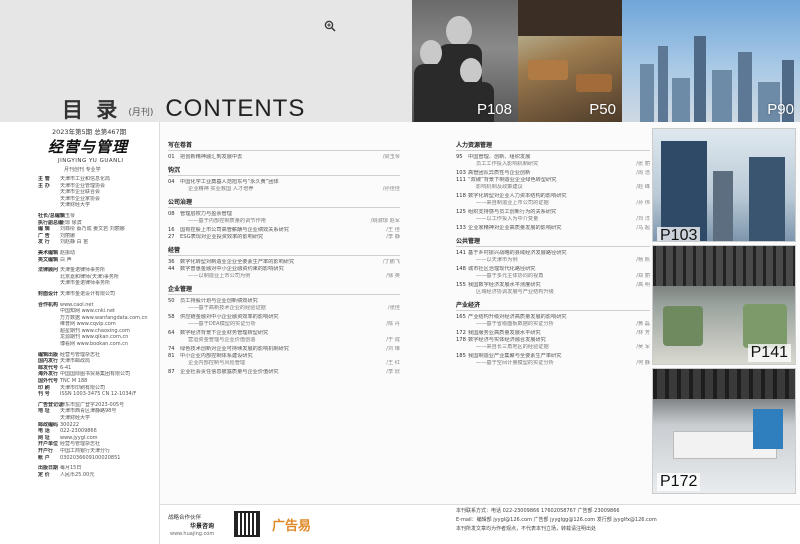 The height and width of the screenshot is (544, 800). I want to click on toc-subtitle: 区域经济协调发展与产业结构升级, so click(553, 292).